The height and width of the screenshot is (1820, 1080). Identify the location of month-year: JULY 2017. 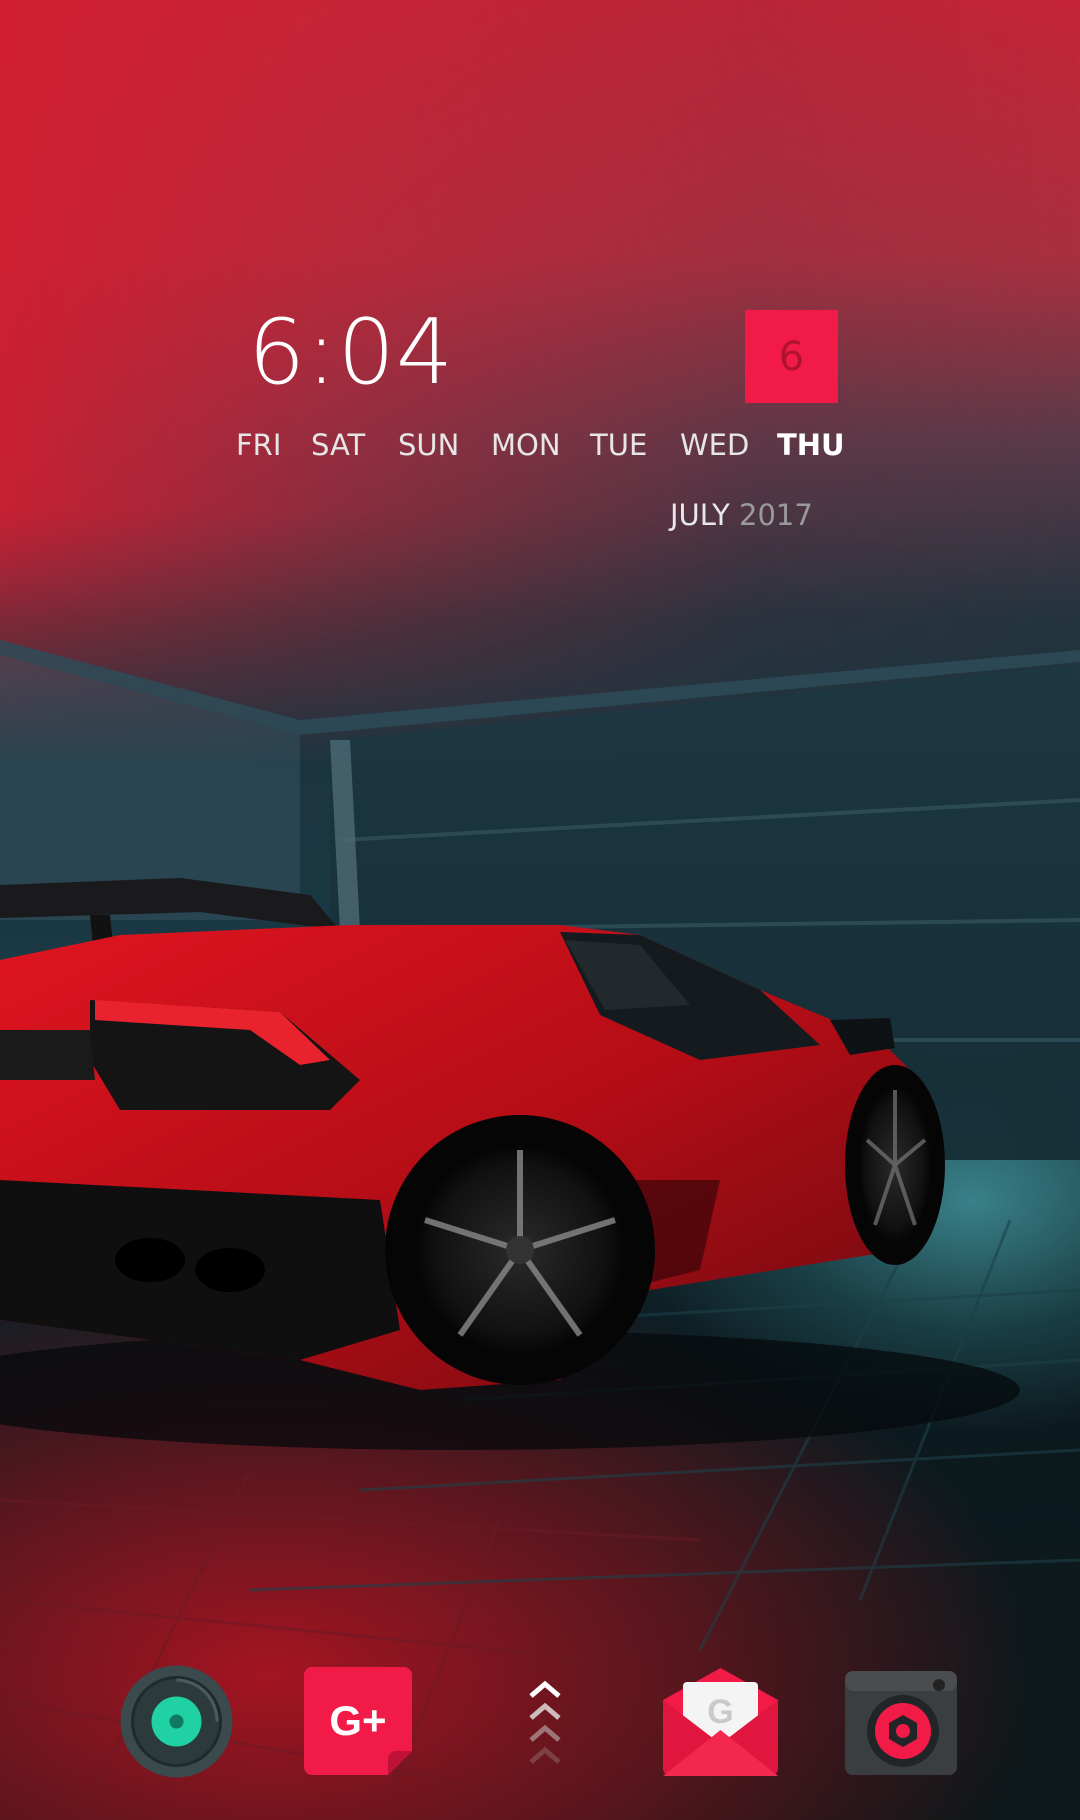
(741, 515).